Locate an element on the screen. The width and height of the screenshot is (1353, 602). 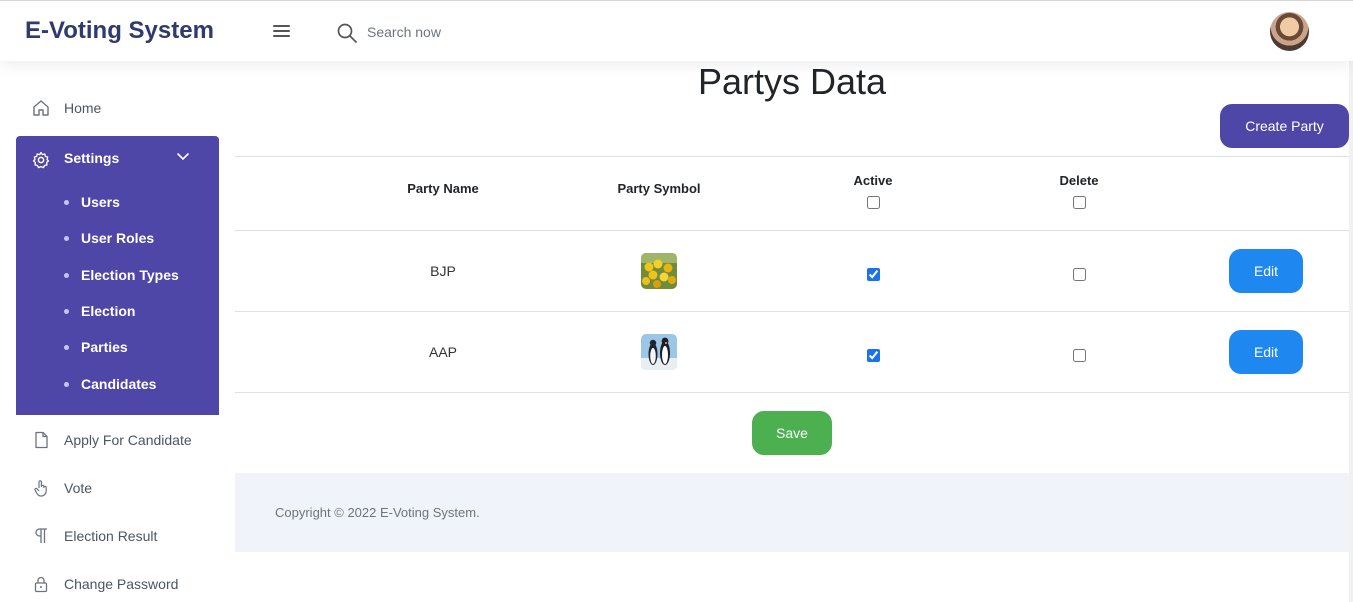
sidebar-item-vote: Vote is located at coordinates (117, 488).